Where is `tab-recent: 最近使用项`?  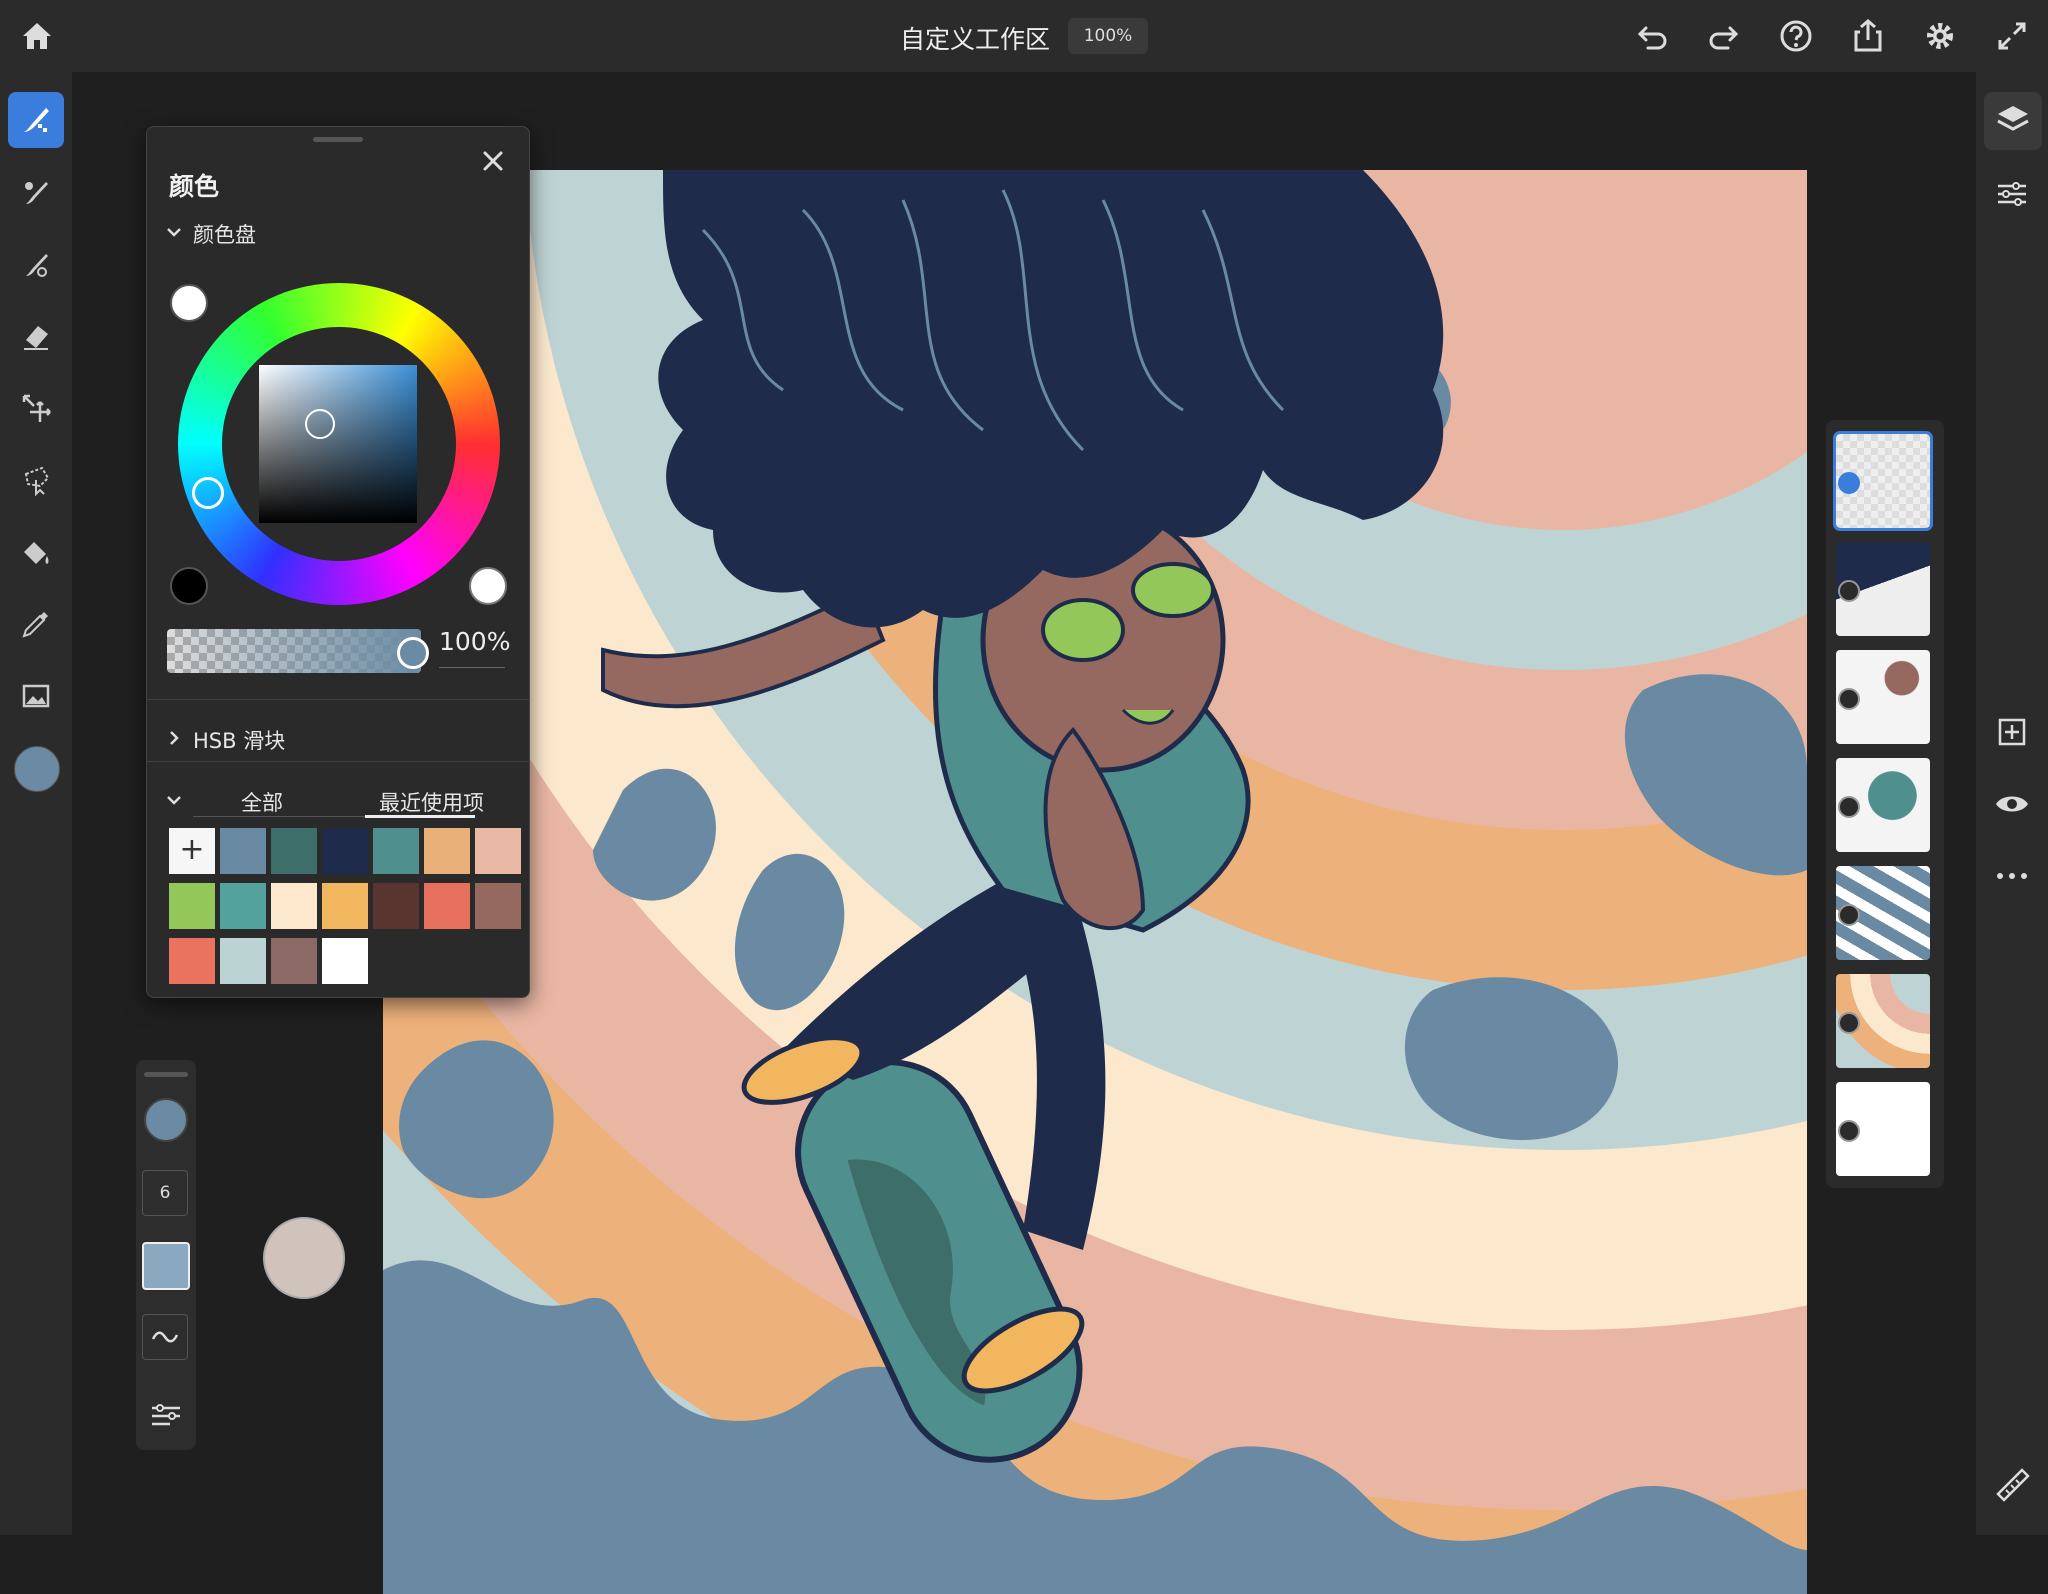 tab-recent: 最近使用项 is located at coordinates (431, 802).